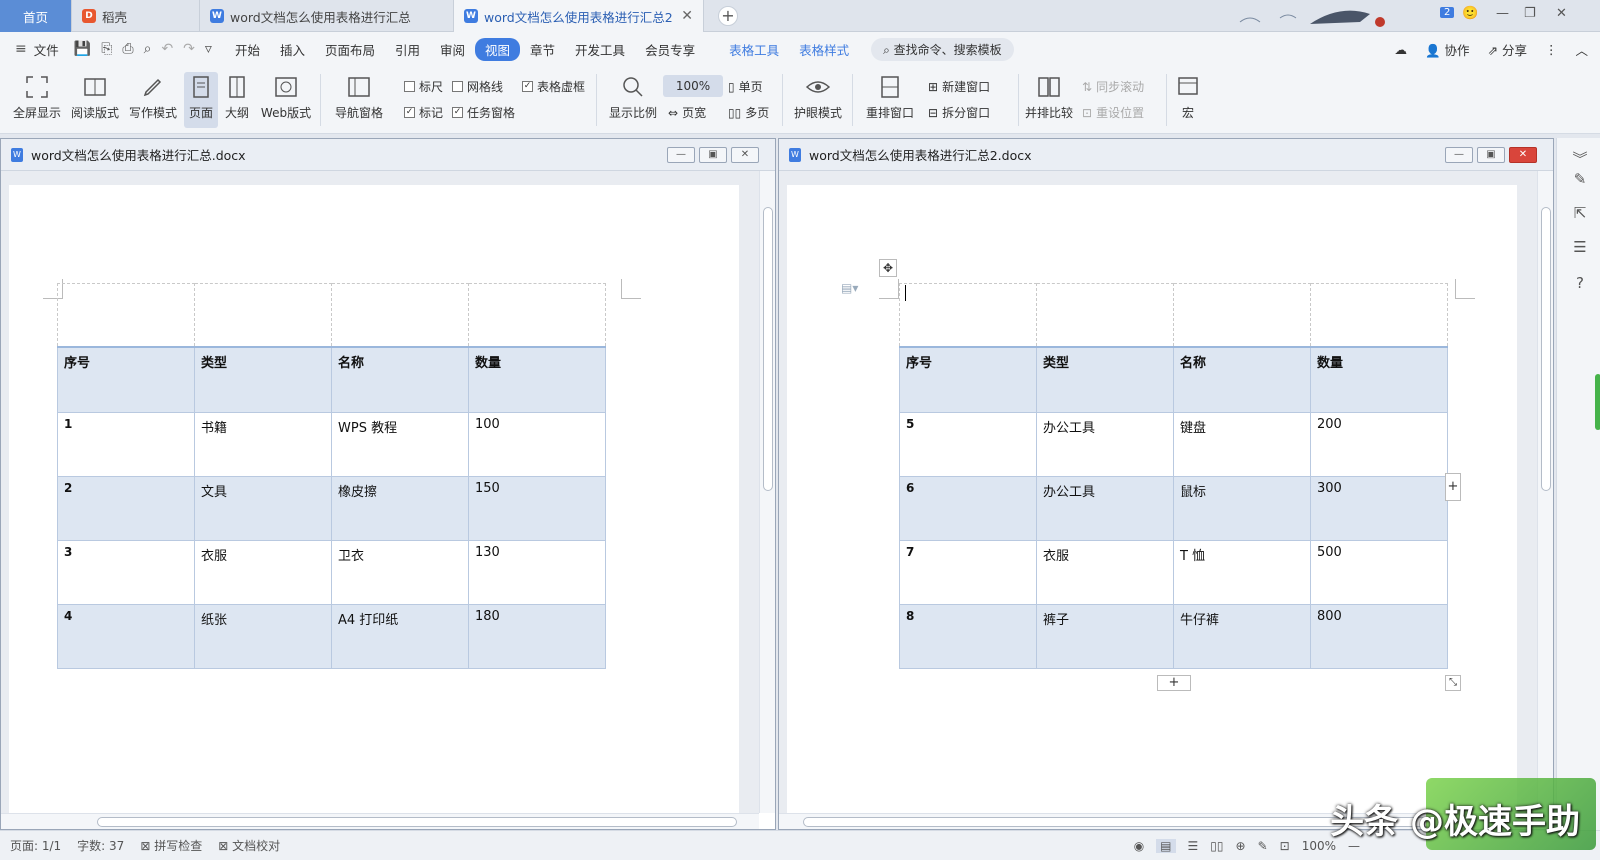 The image size is (1600, 860). What do you see at coordinates (888, 268) in the screenshot?
I see `table-move-handle-icon: ✥` at bounding box center [888, 268].